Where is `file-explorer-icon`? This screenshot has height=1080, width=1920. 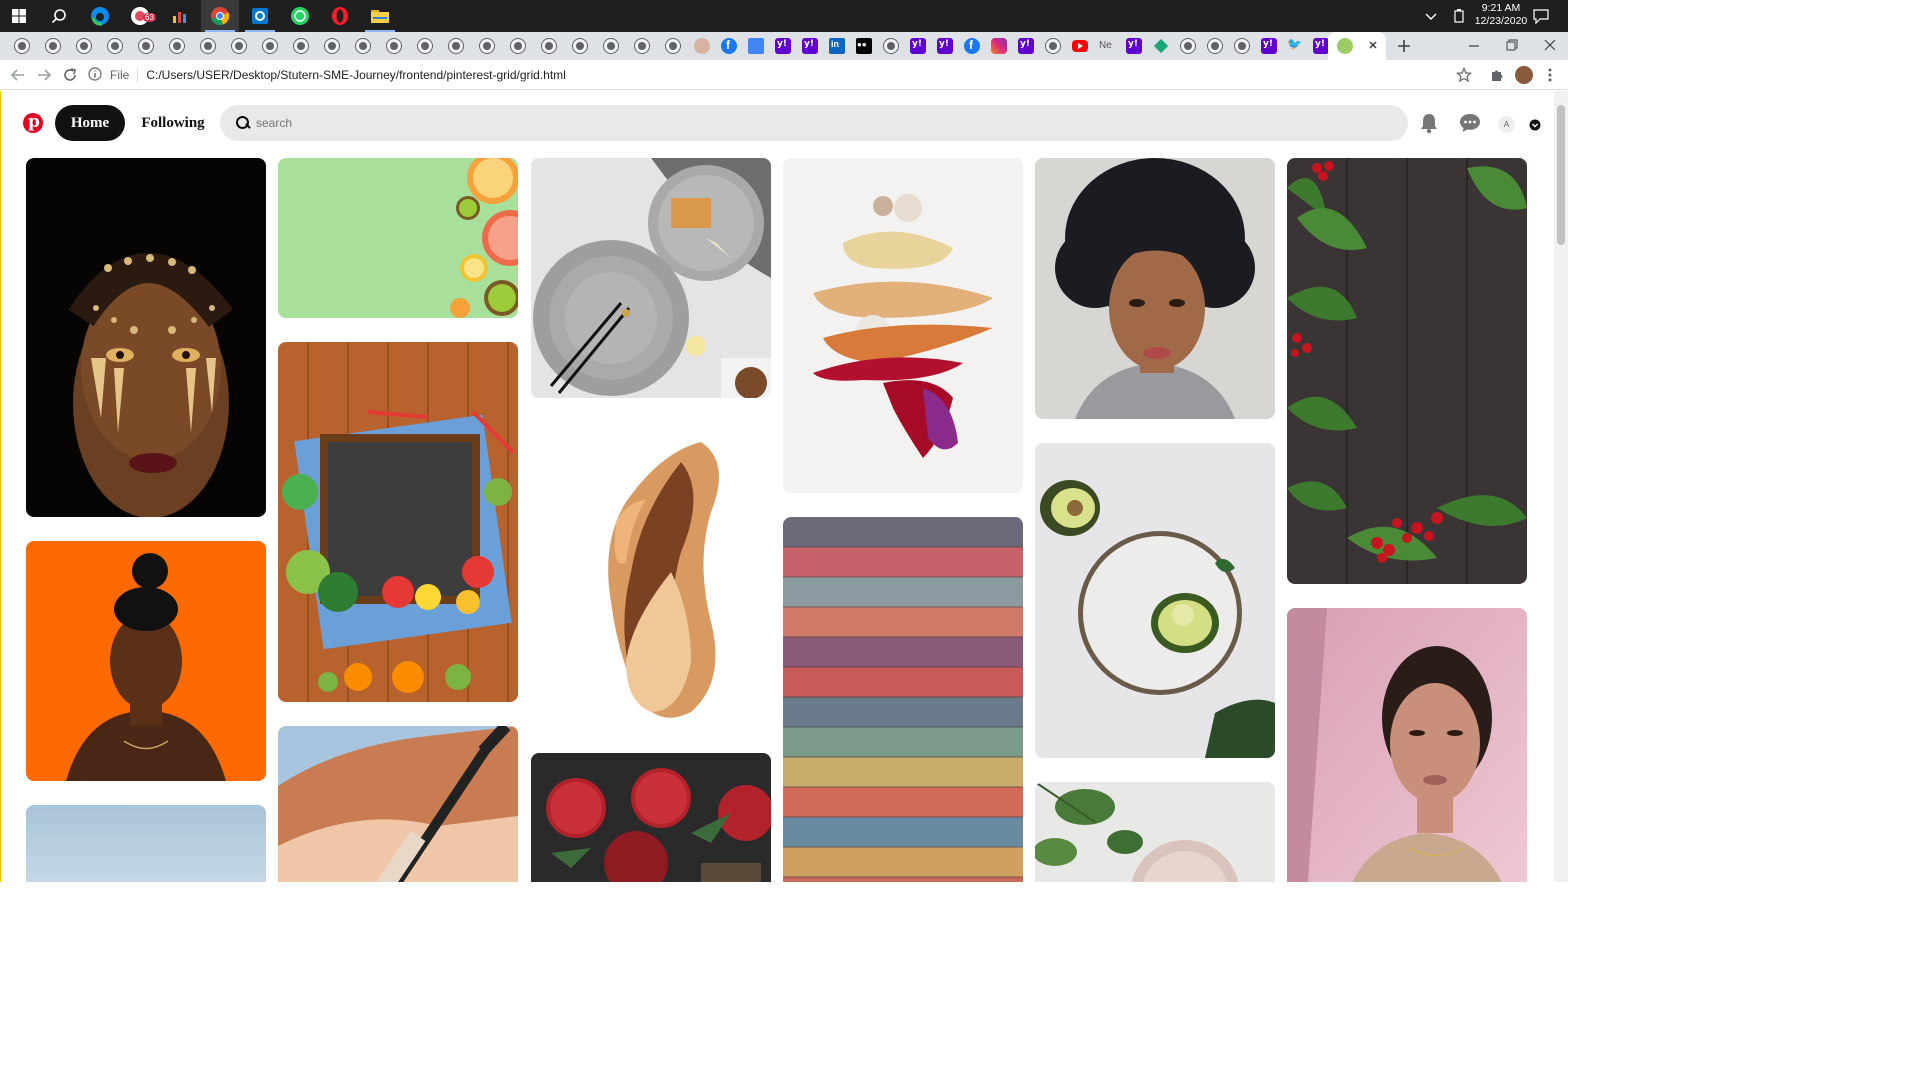 file-explorer-icon is located at coordinates (380, 16).